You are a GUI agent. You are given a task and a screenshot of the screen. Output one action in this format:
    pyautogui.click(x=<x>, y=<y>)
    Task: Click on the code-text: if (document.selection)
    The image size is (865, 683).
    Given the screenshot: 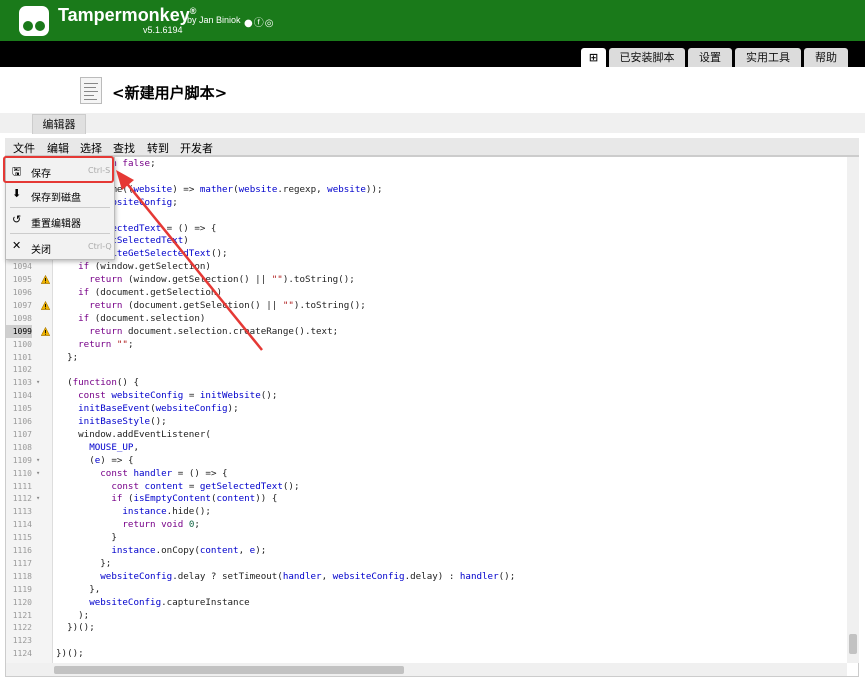 What is the action you would take?
    pyautogui.click(x=142, y=318)
    